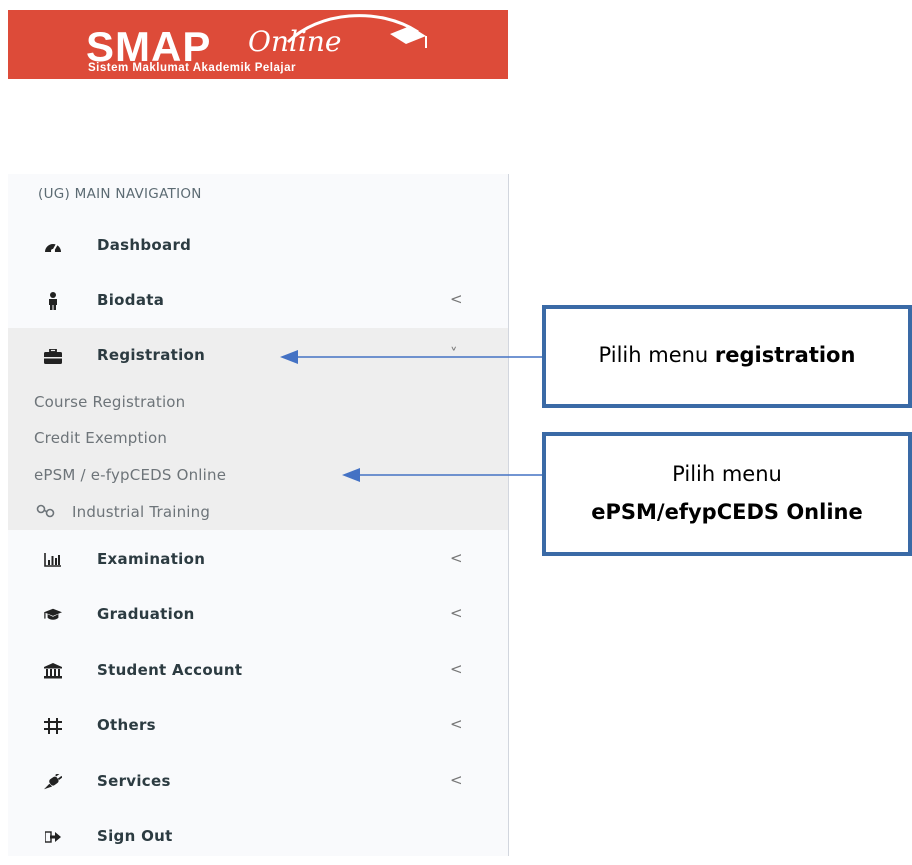  What do you see at coordinates (727, 494) in the screenshot?
I see `callout-epsm: Pilih menu ePSM/efypCEDS Online` at bounding box center [727, 494].